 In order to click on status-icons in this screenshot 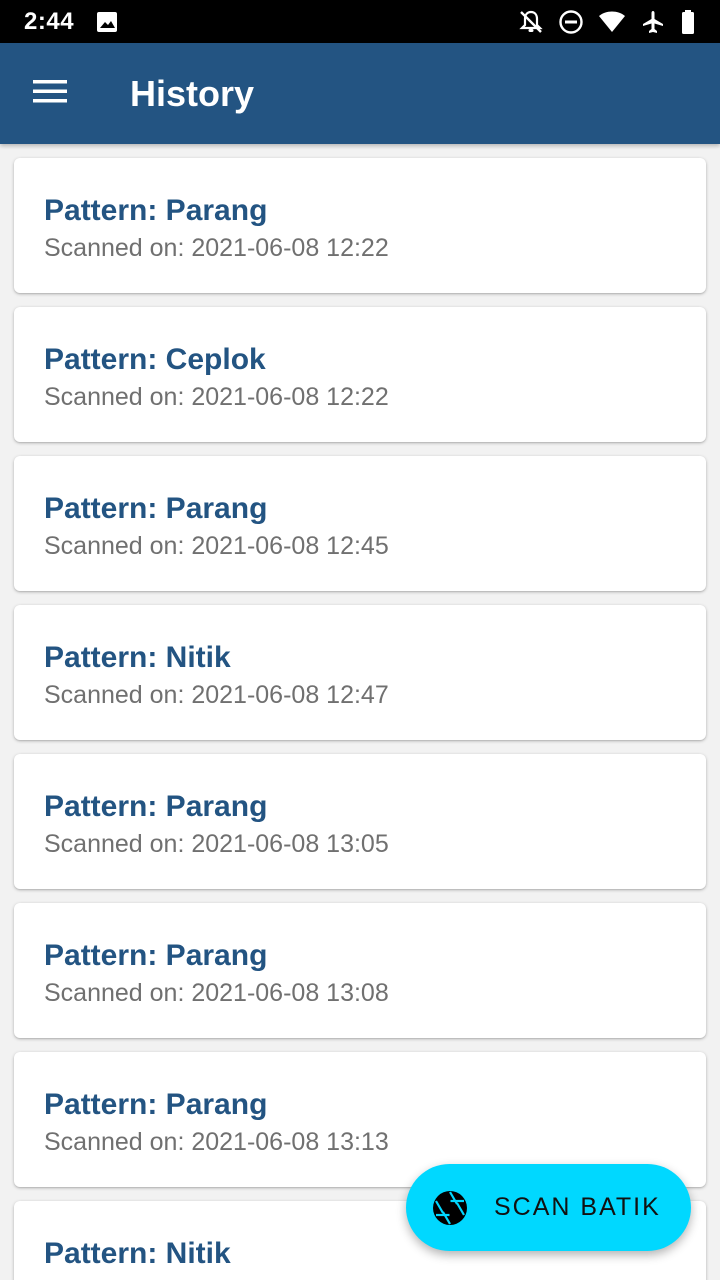, I will do `click(607, 22)`.